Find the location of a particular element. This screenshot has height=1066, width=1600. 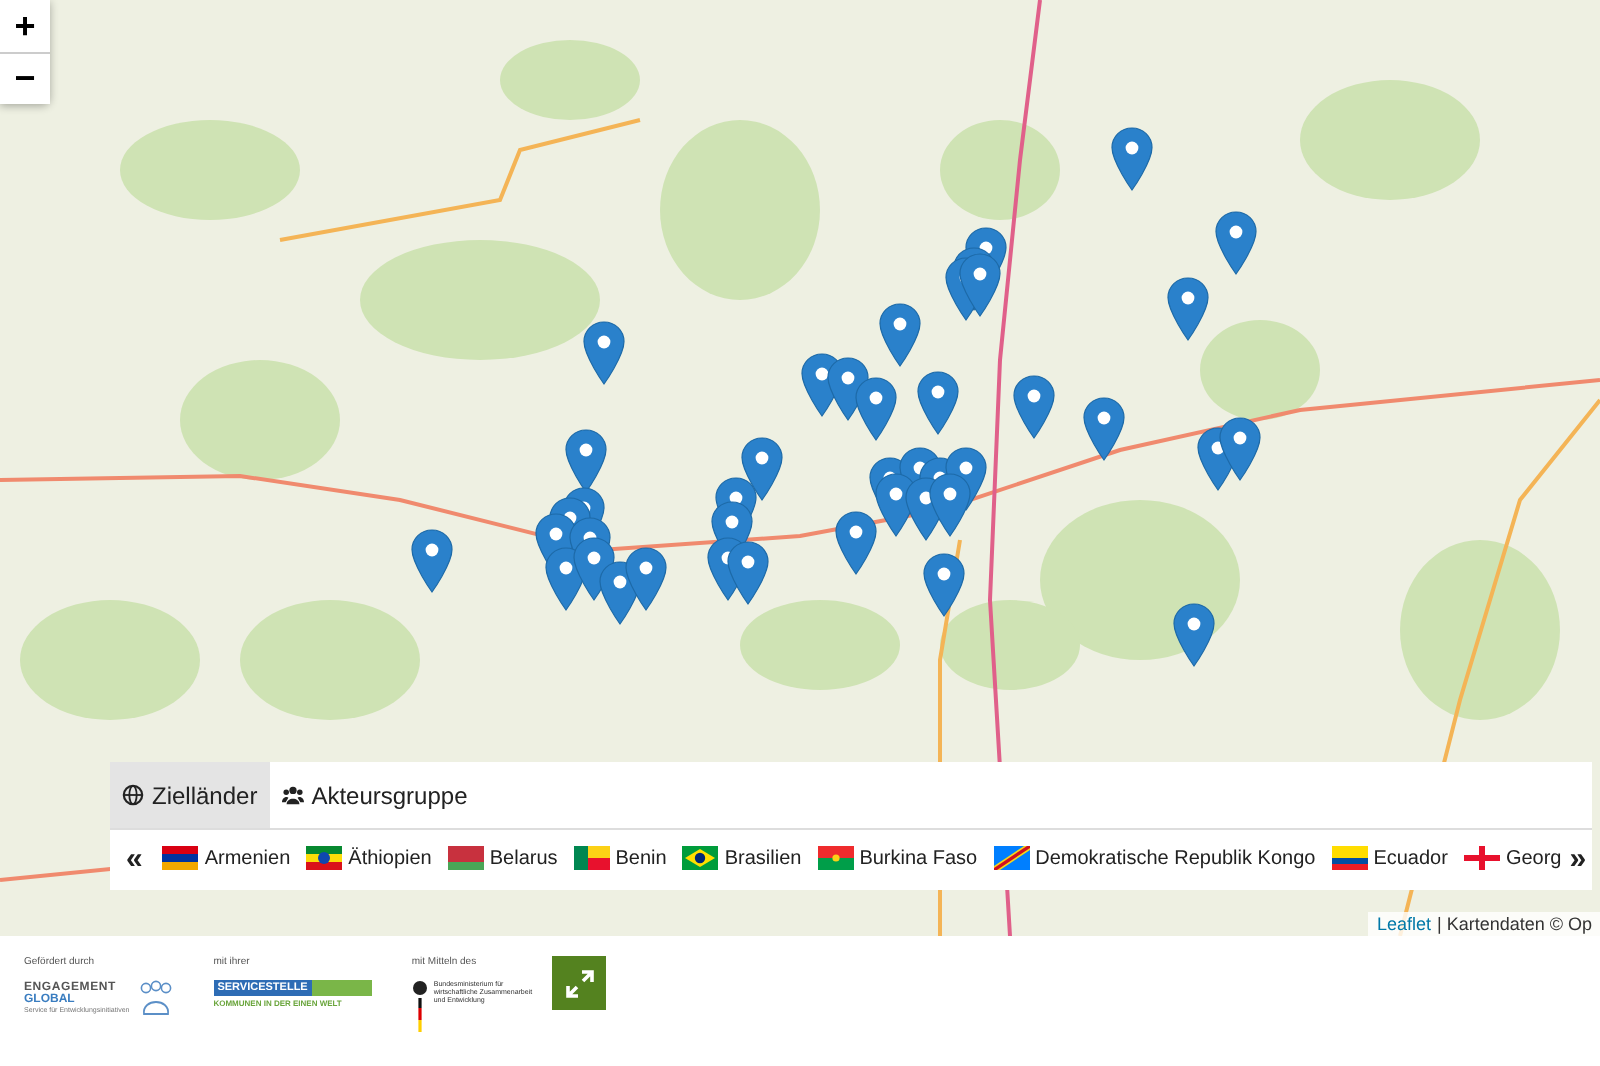

country-item: Georg is located at coordinates (1512, 858).